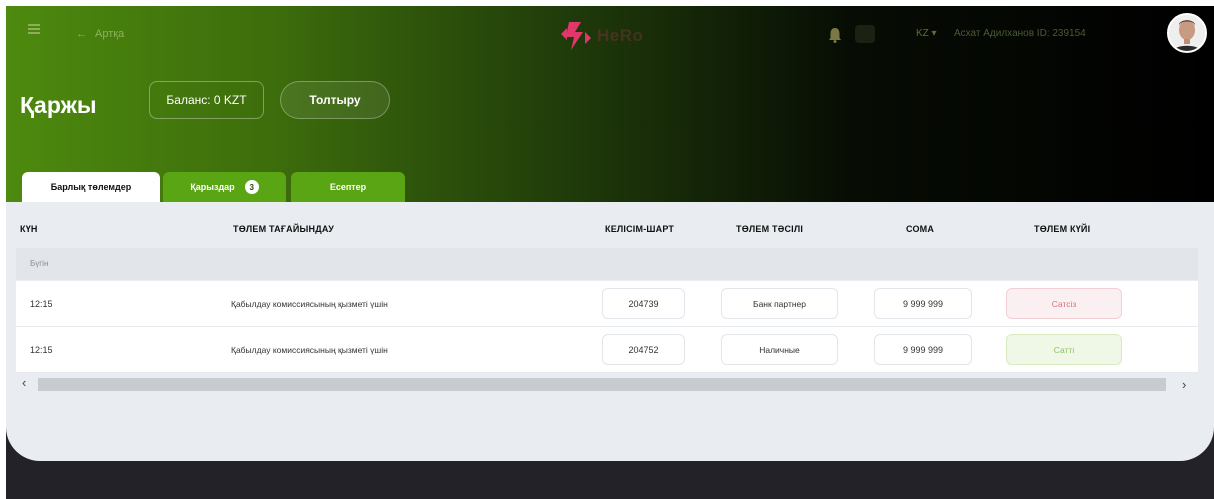 This screenshot has width=1214, height=499. What do you see at coordinates (769, 229) in the screenshot?
I see `column-header-method: ТӨЛЕМ ТӘСІЛІ` at bounding box center [769, 229].